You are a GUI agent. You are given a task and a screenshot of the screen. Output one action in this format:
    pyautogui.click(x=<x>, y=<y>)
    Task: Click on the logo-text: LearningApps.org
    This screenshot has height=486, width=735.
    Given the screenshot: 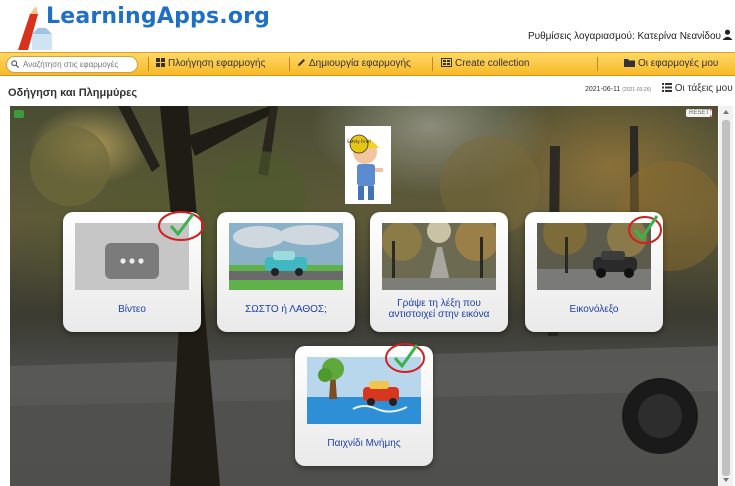 What is the action you would take?
    pyautogui.click(x=158, y=16)
    